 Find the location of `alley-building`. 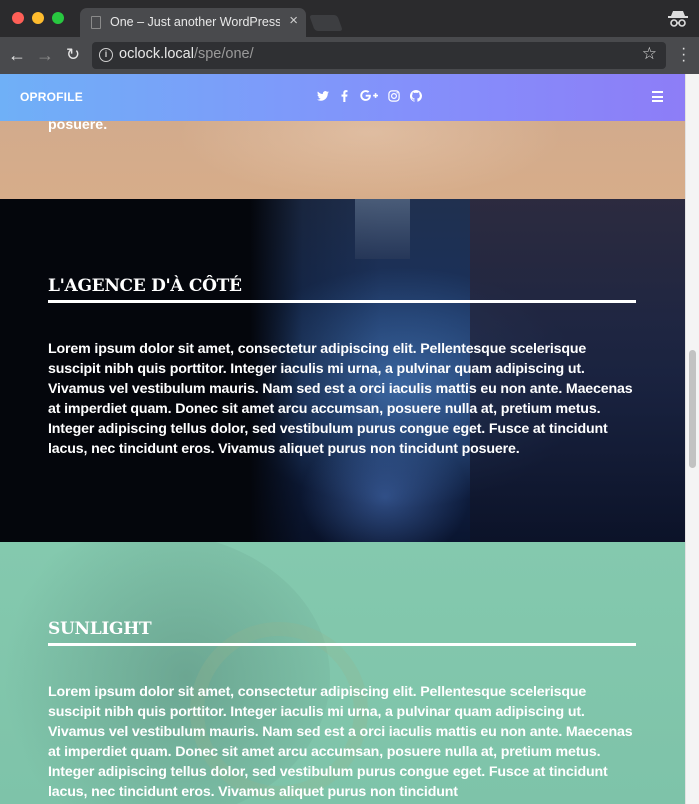

alley-building is located at coordinates (382, 229).